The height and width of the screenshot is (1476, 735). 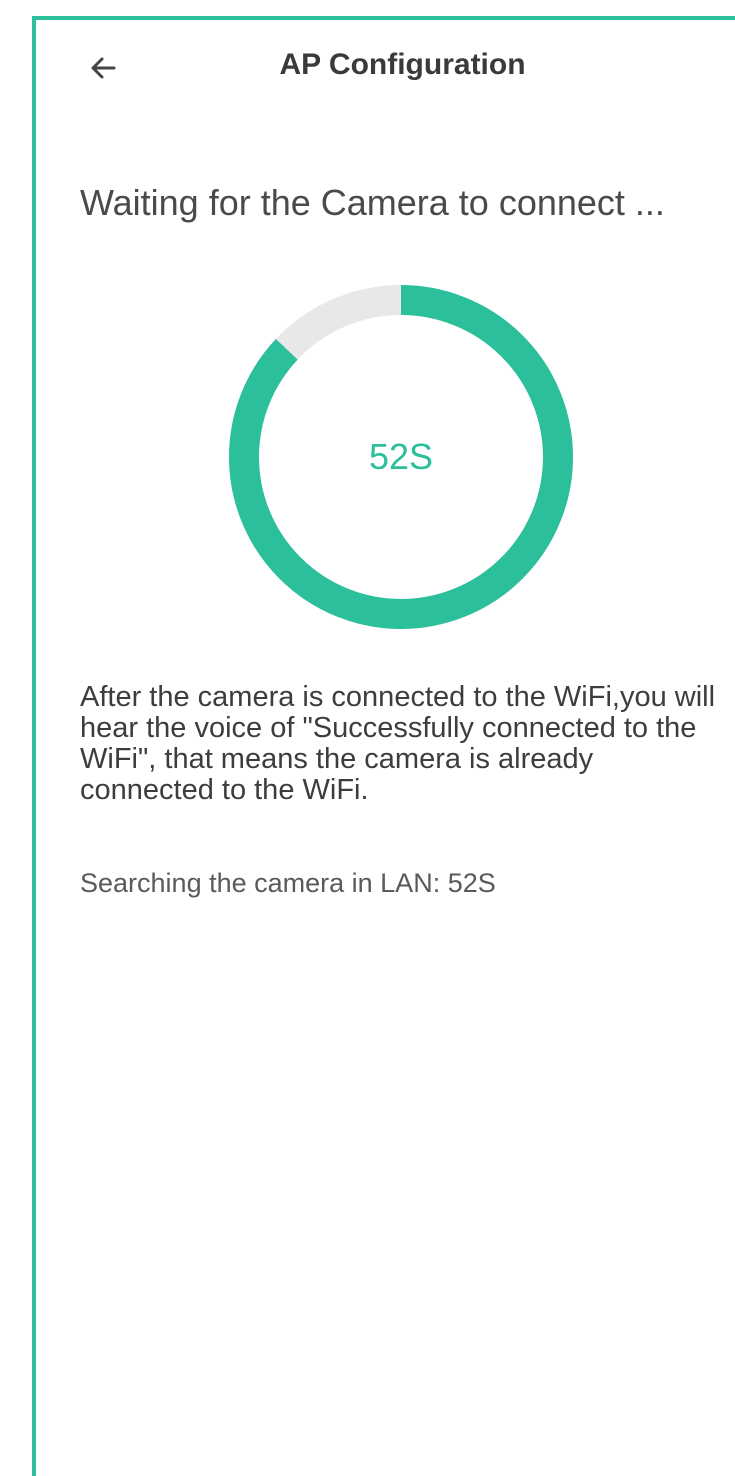 I want to click on header: AP Configuration, so click(x=385, y=65).